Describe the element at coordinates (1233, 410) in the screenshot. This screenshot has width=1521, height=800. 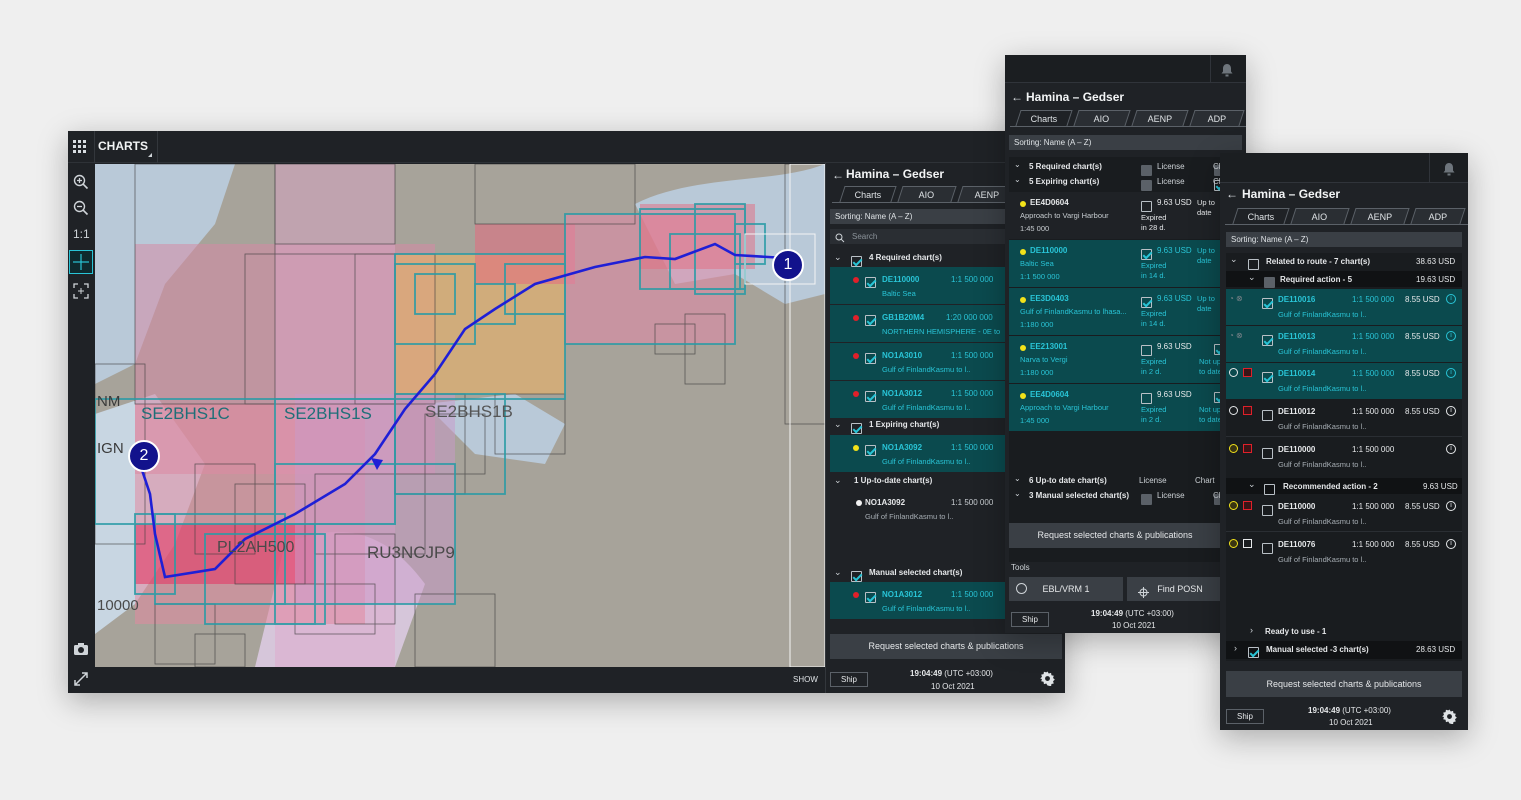
I see `clock-status-icon` at that location.